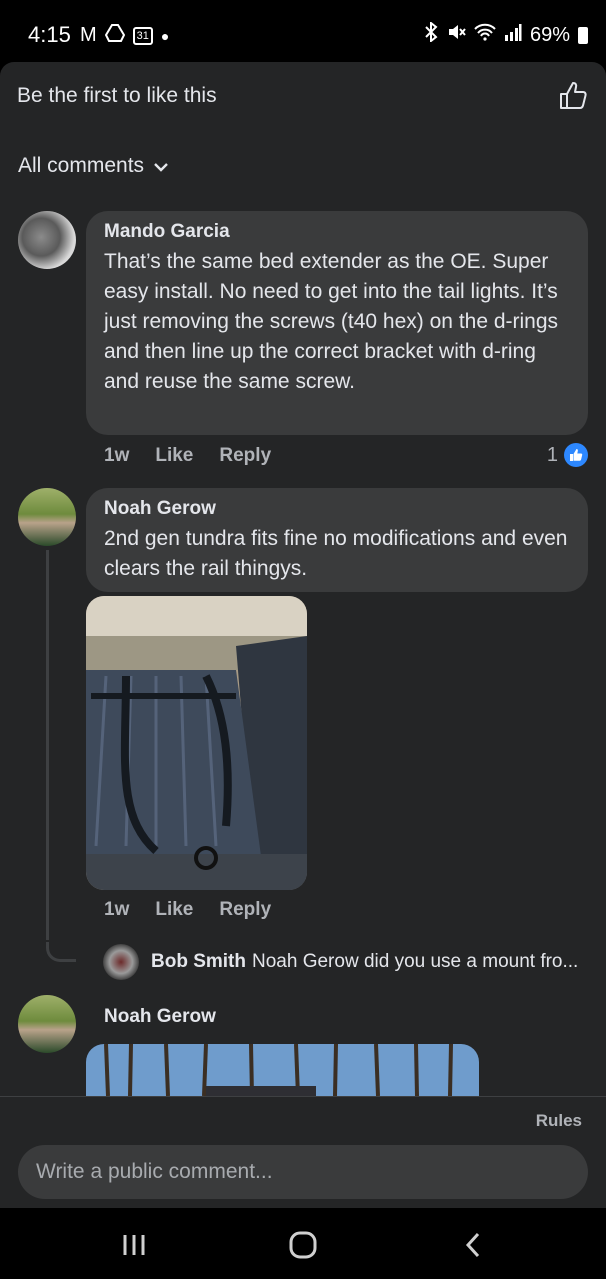  I want to click on reply-author: Bob Smith, so click(198, 961).